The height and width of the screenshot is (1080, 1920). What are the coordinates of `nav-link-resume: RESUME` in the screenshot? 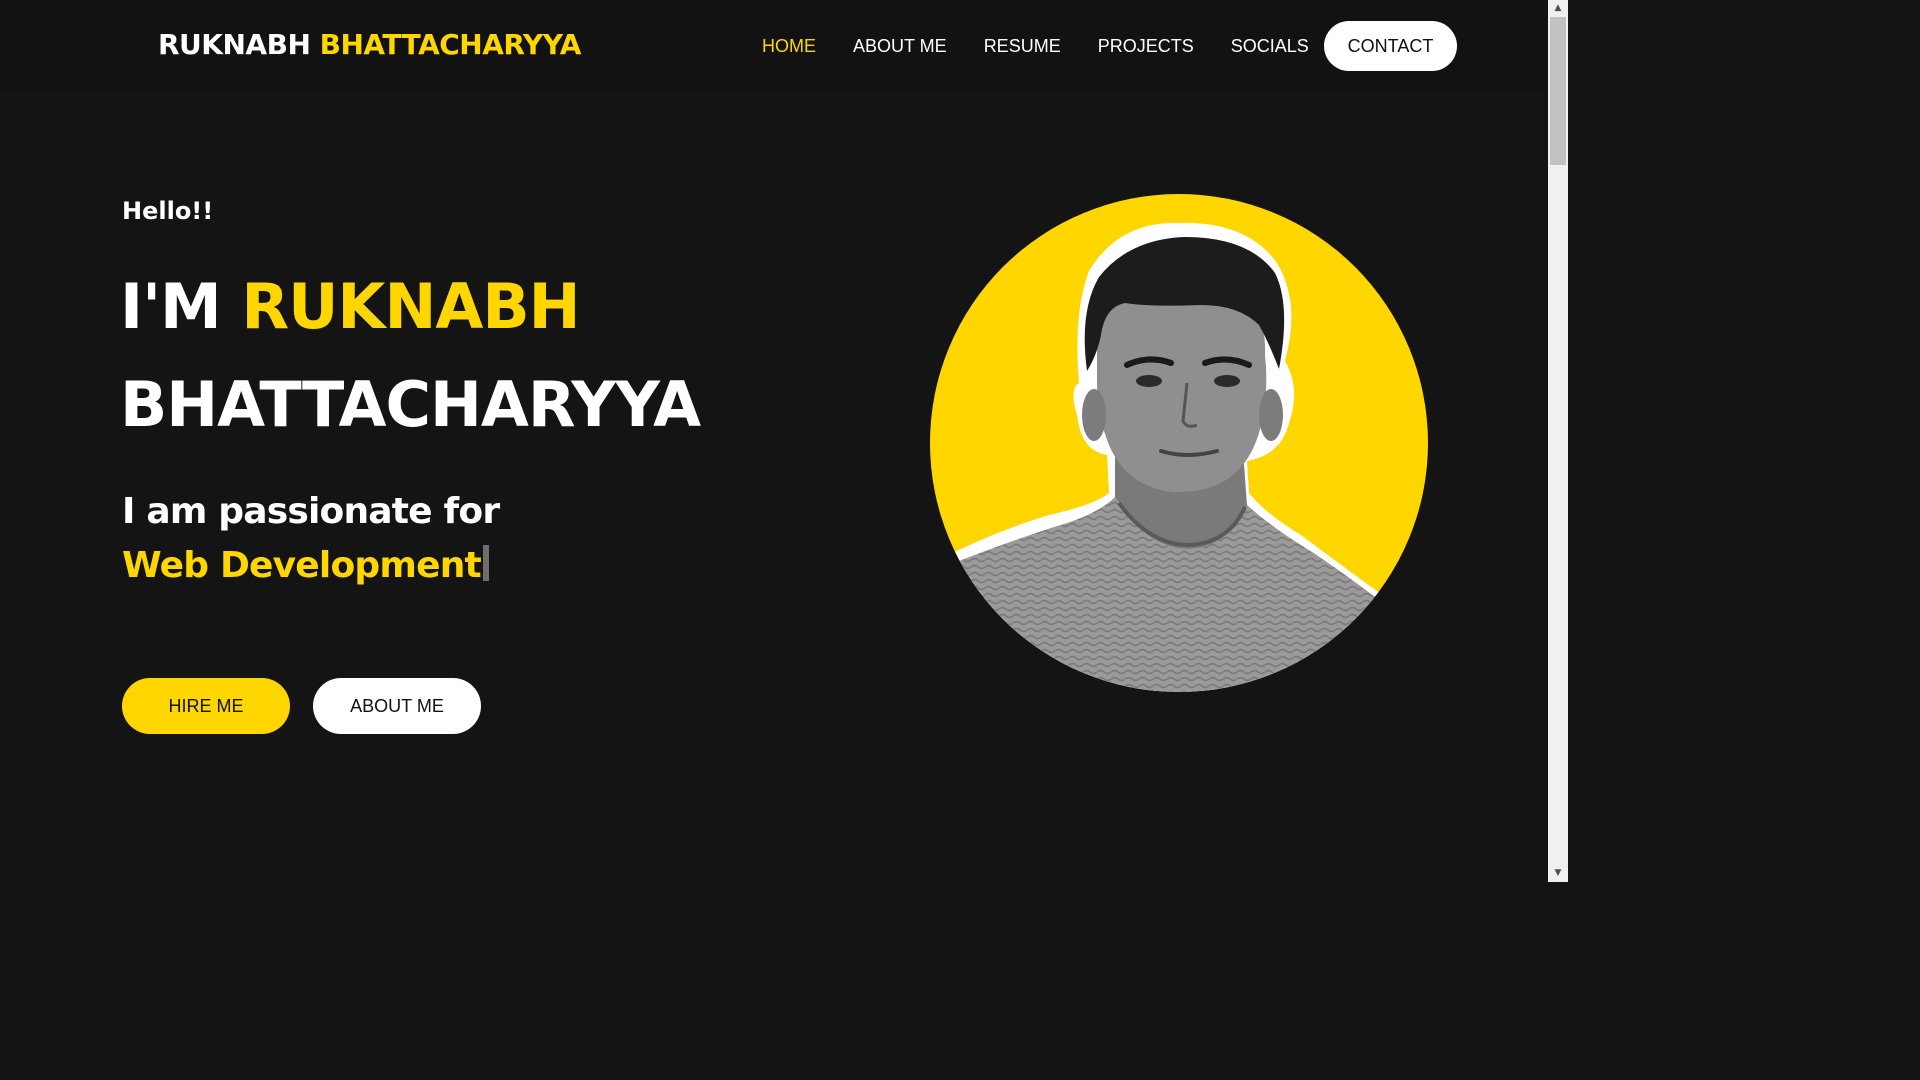 It's located at (1022, 46).